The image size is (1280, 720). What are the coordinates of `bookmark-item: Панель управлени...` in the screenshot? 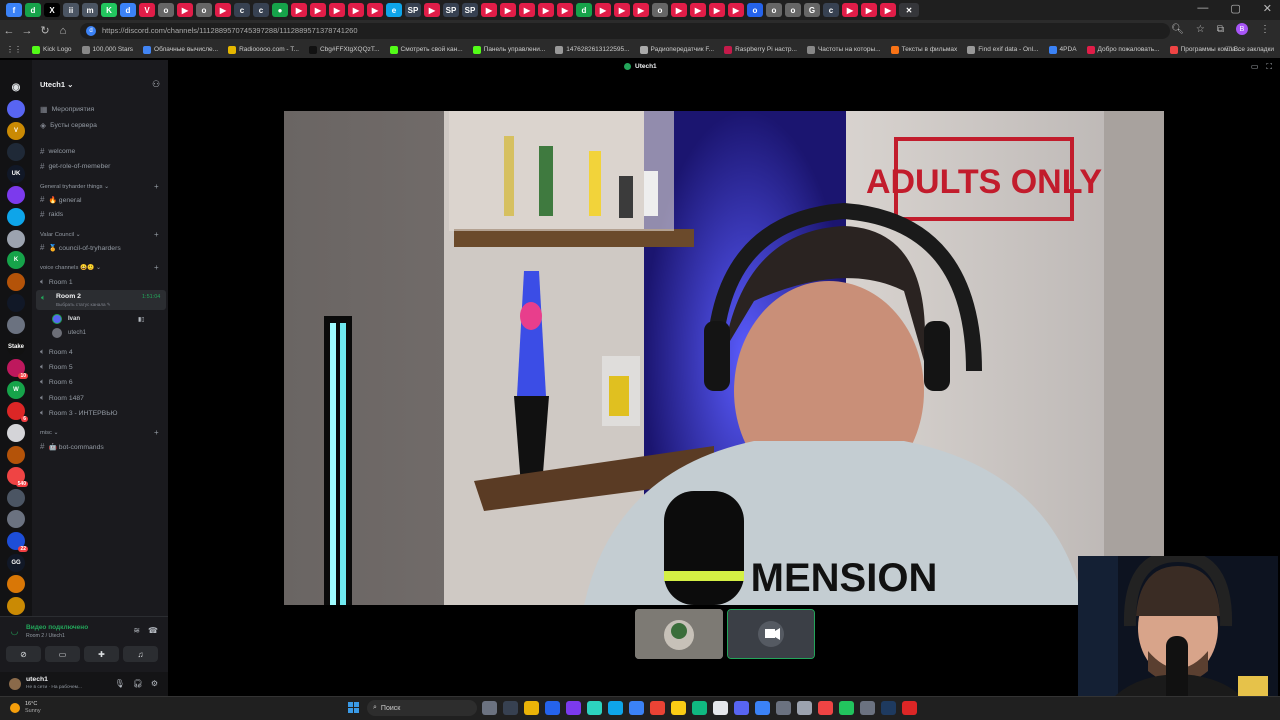 It's located at (508, 49).